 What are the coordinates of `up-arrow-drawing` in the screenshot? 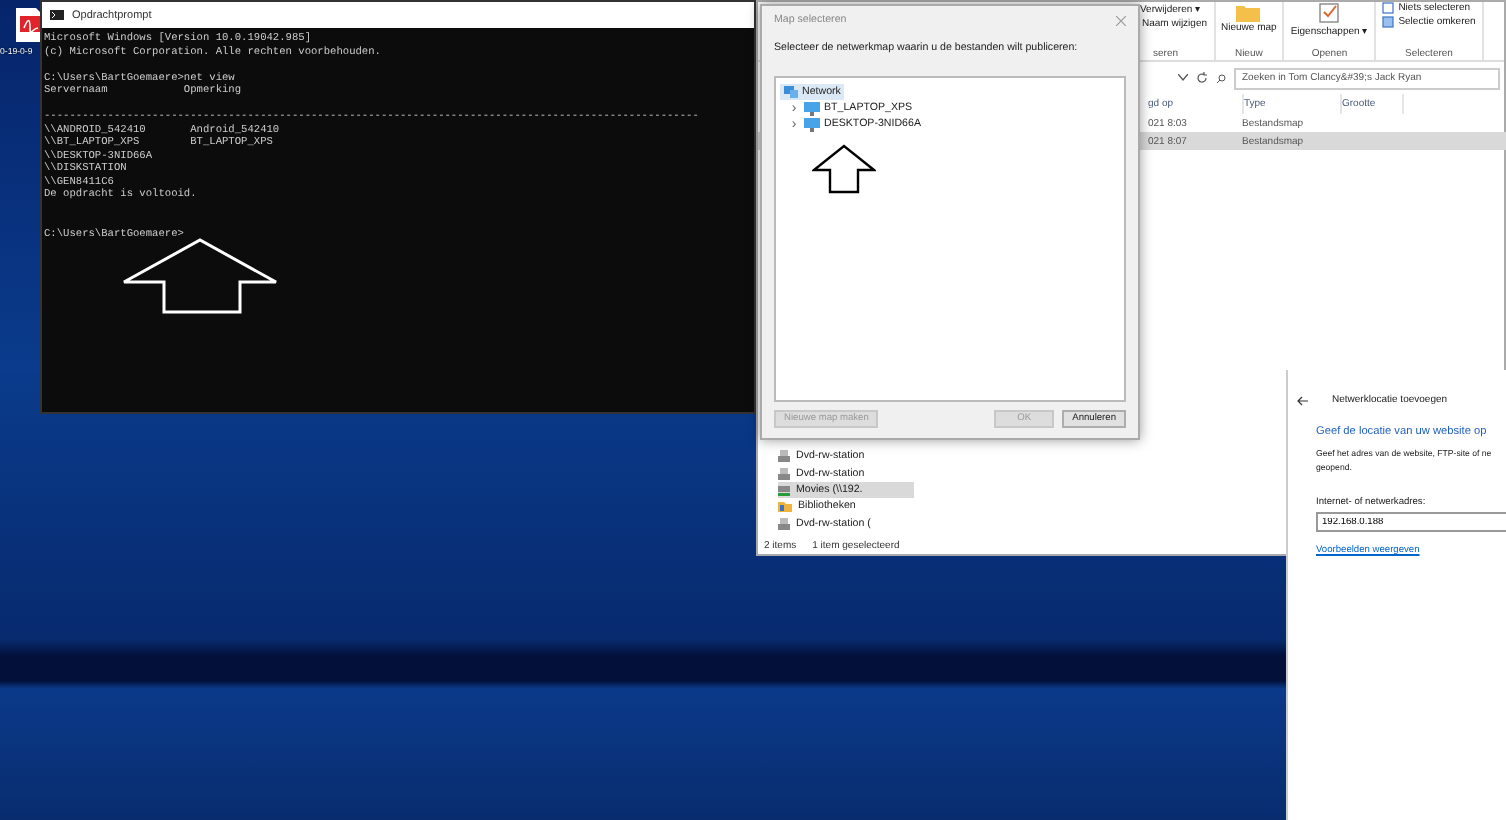 It's located at (844, 169).